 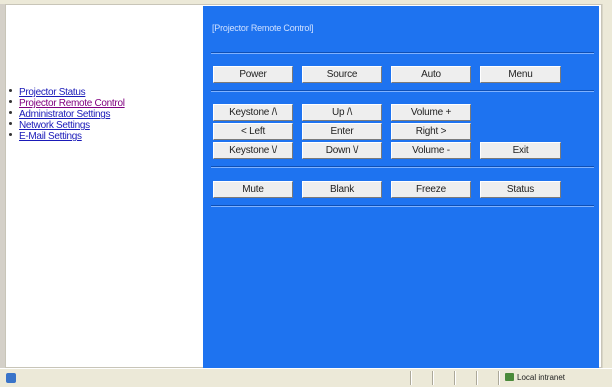 What do you see at coordinates (402, 167) in the screenshot?
I see `divider-lower` at bounding box center [402, 167].